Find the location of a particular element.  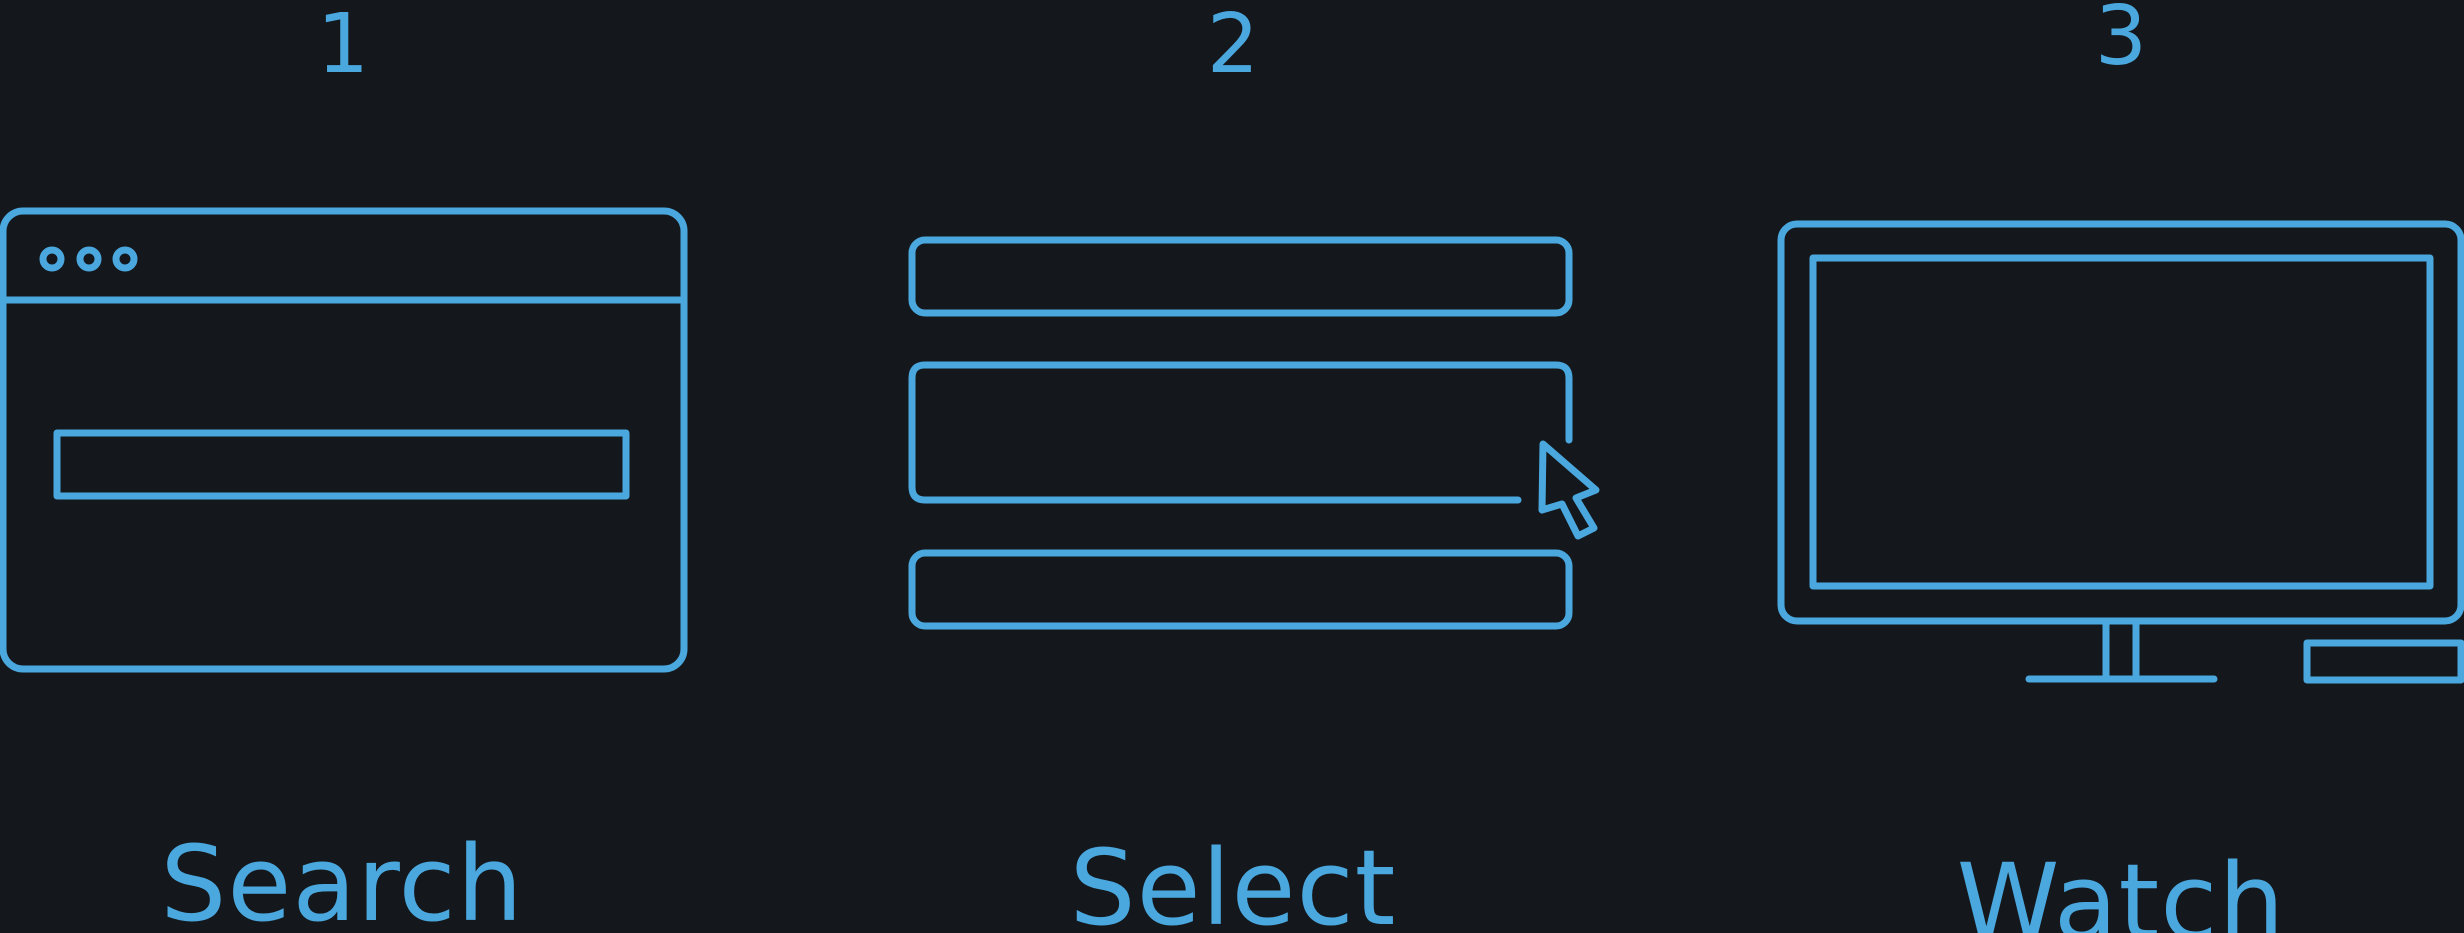

search-bar-icon is located at coordinates (341, 464).